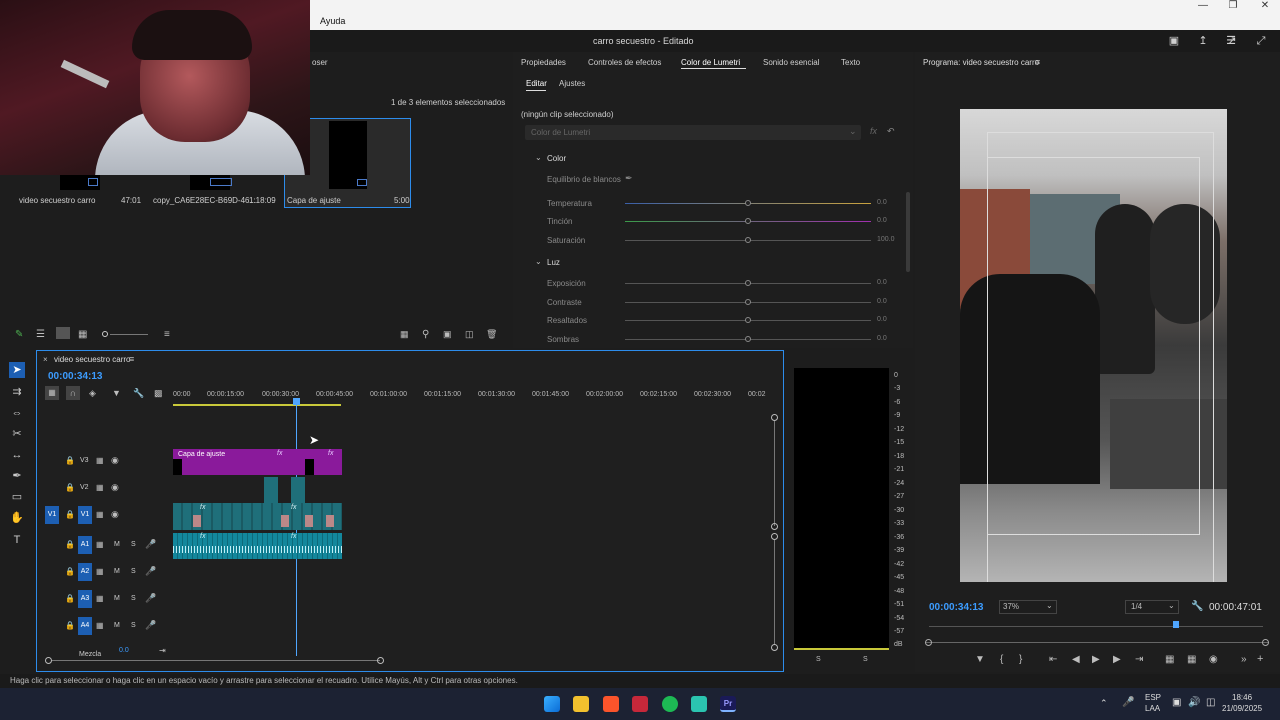 This screenshot has height=720, width=1280. What do you see at coordinates (980, 659) in the screenshot?
I see `marker-icon: ▼` at bounding box center [980, 659].